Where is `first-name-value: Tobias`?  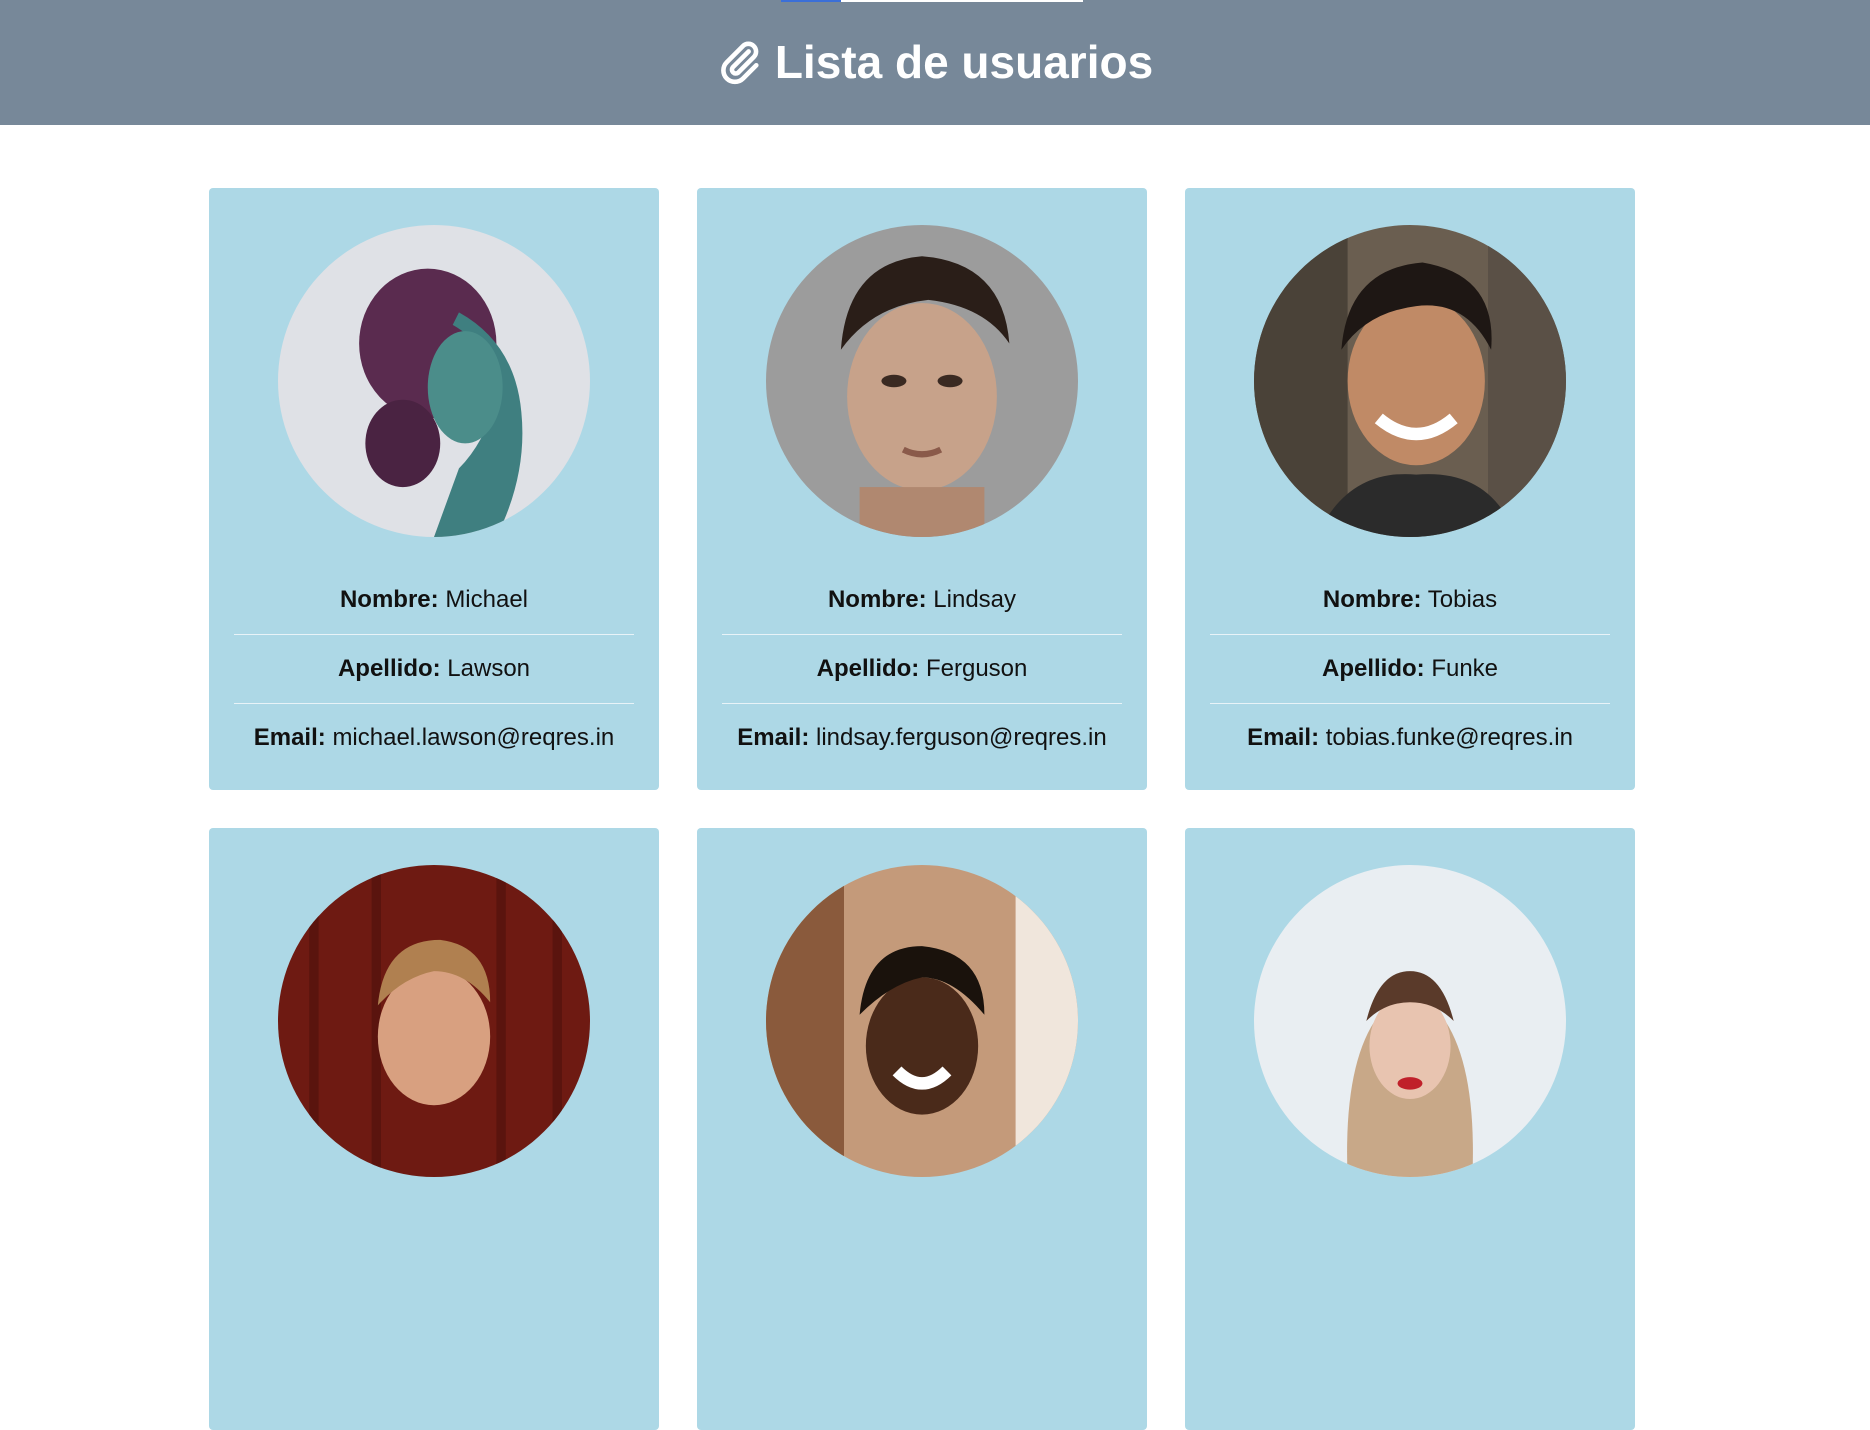
first-name-value: Tobias is located at coordinates (1462, 599).